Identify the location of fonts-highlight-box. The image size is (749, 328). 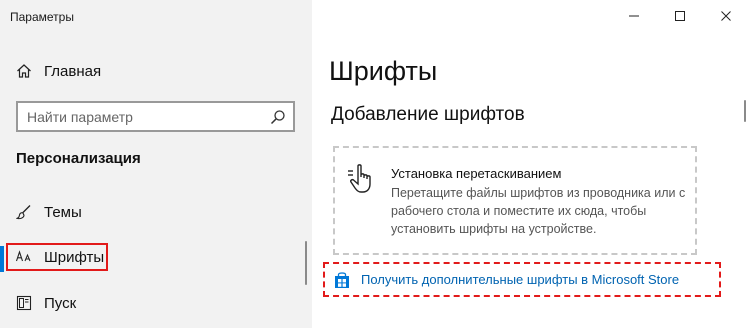
(57, 257).